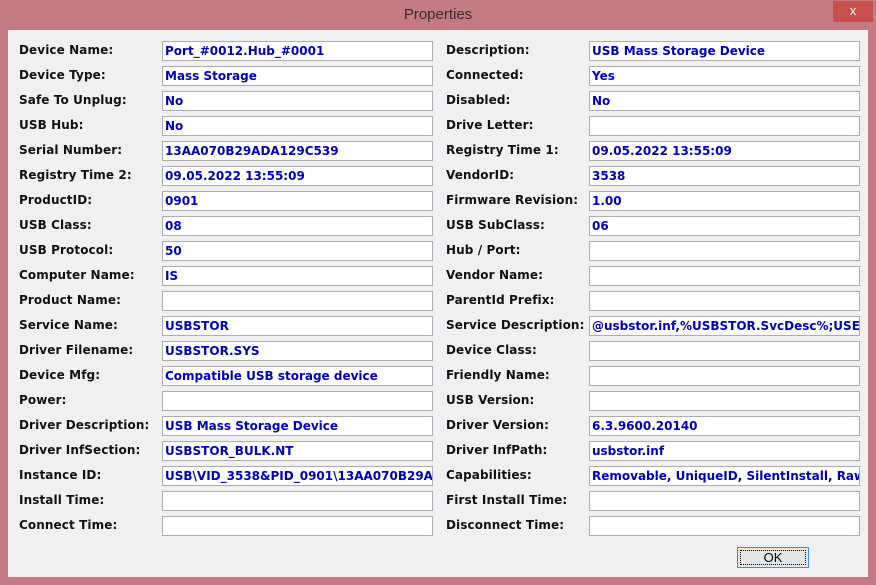  Describe the element at coordinates (297, 501) in the screenshot. I see `install-time-field` at that location.